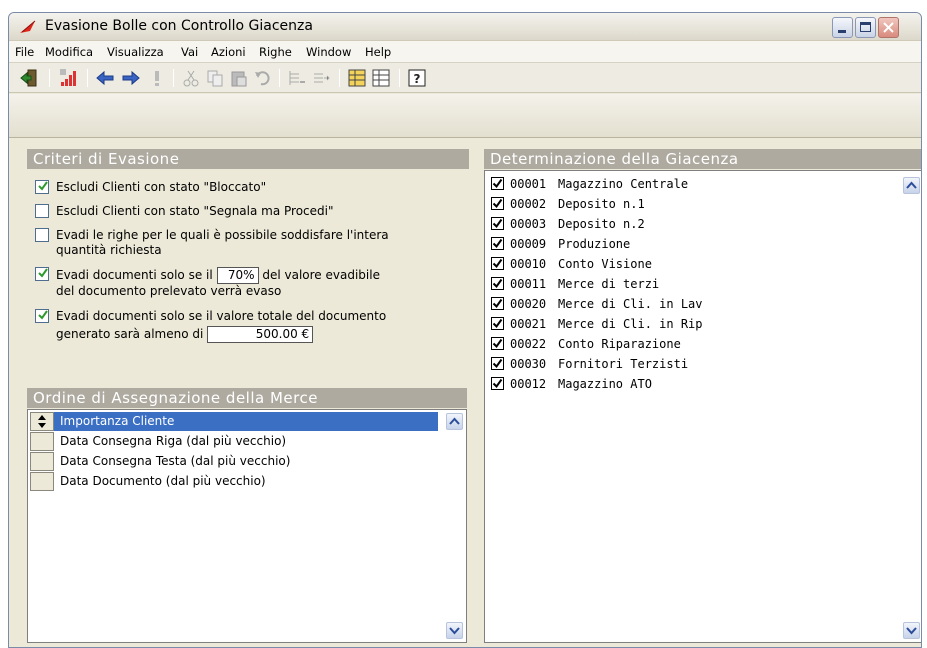 Image resolution: width=927 pixels, height=648 pixels. I want to click on list-item-label: Data Consegna Testa (dal più vecchio), so click(175, 461).